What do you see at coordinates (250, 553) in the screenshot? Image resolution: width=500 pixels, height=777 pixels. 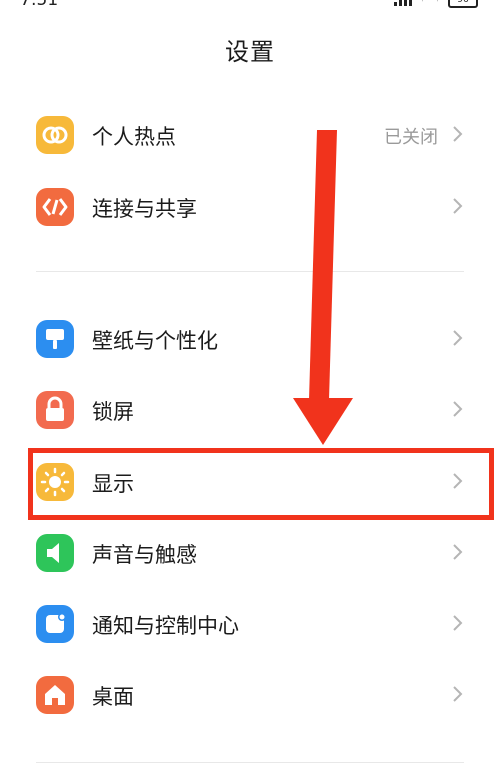 I see `settings-item-sound: 声音与触感` at bounding box center [250, 553].